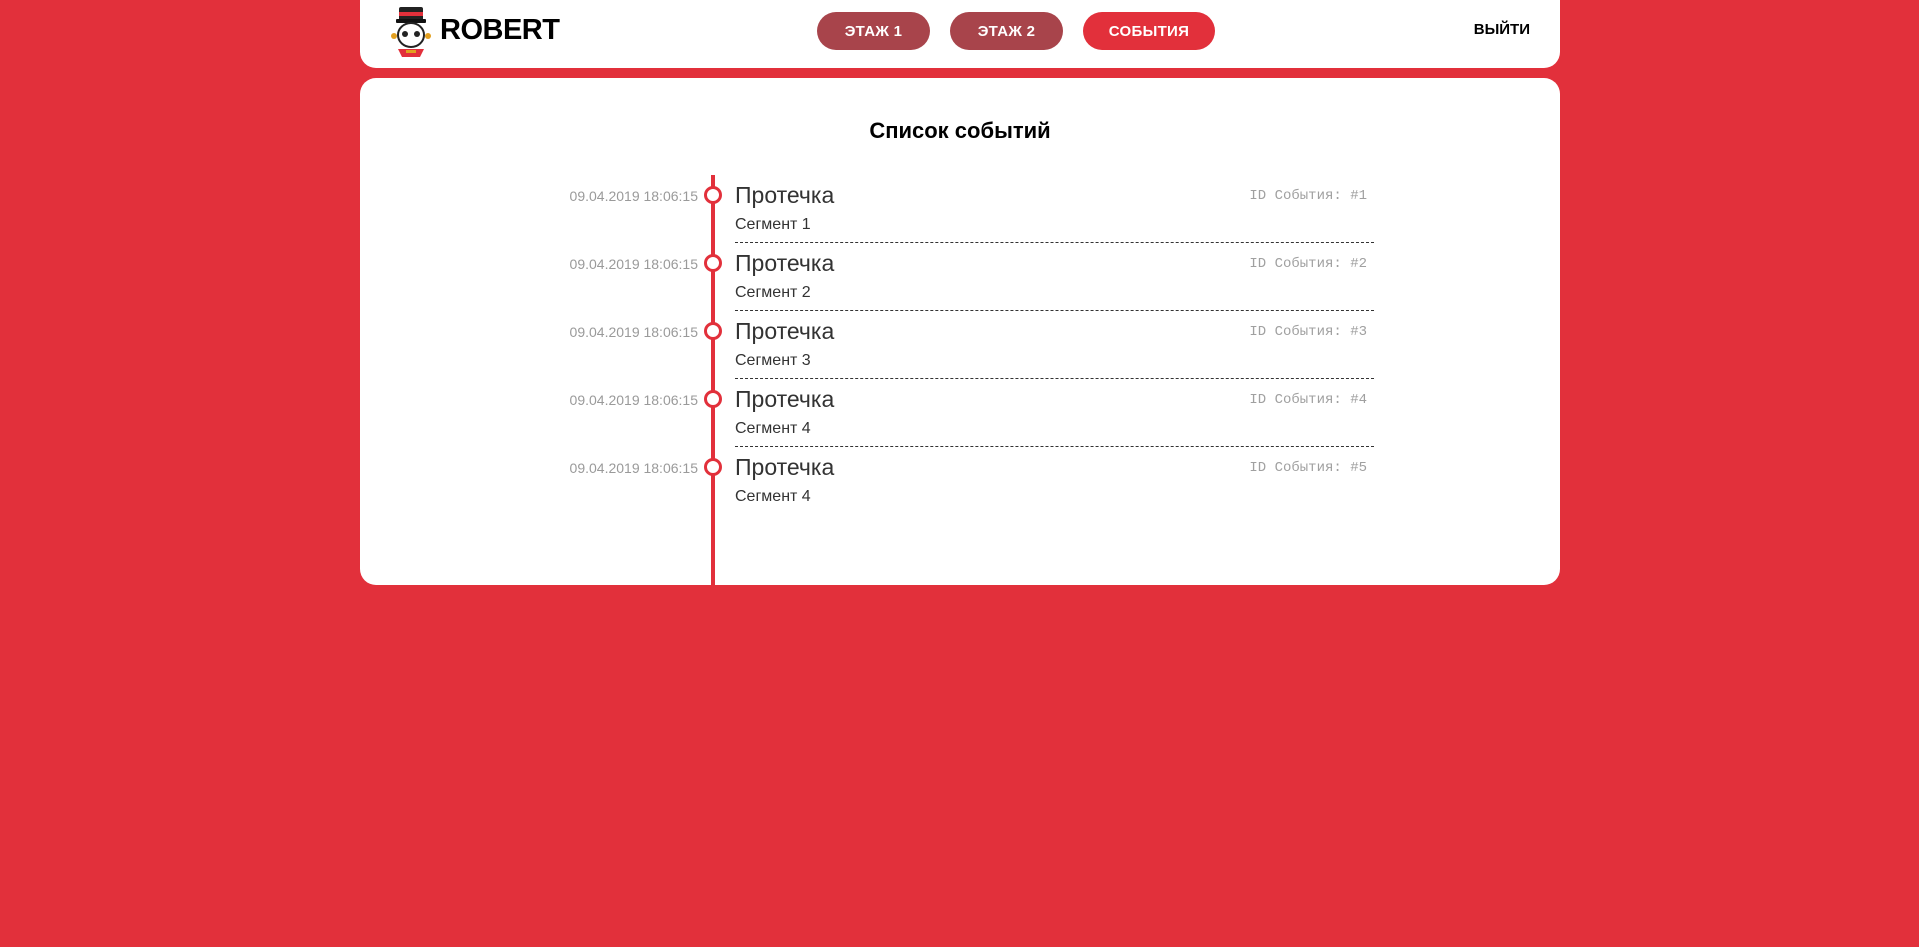  What do you see at coordinates (1308, 196) in the screenshot?
I see `event-id: ID События: #1` at bounding box center [1308, 196].